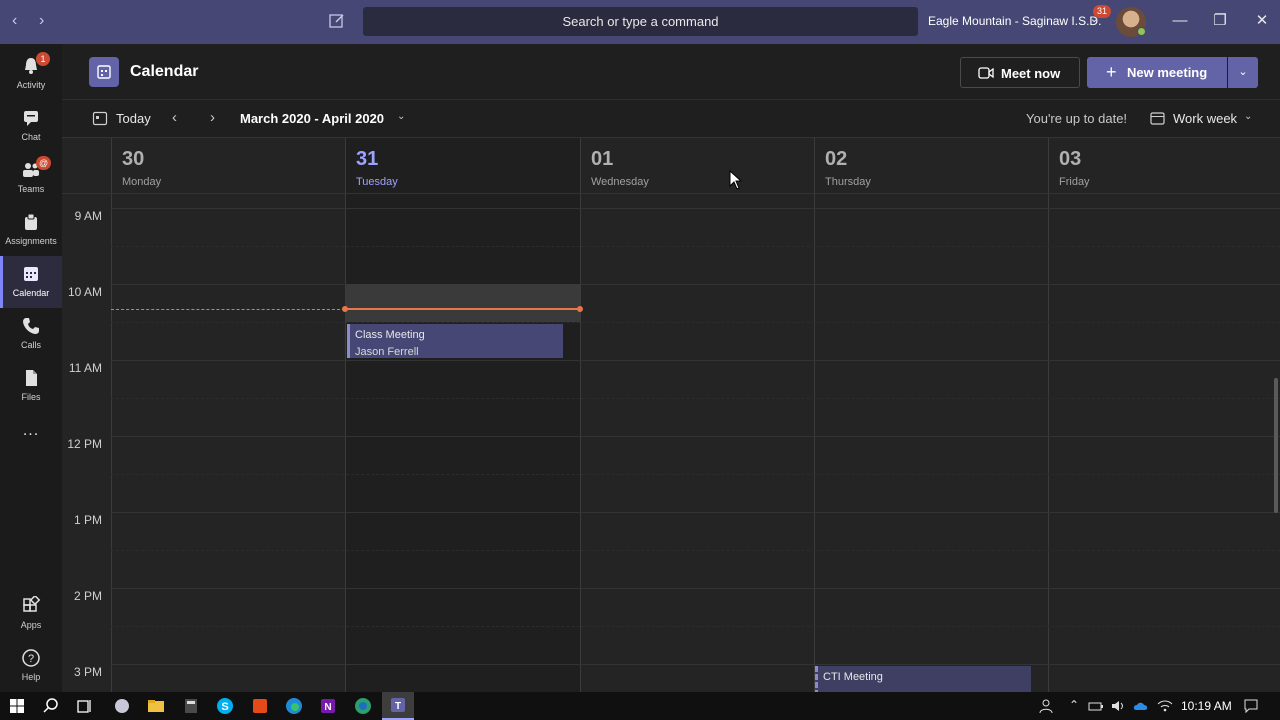 The height and width of the screenshot is (720, 1280). I want to click on calendar-icon, so click(31, 274).